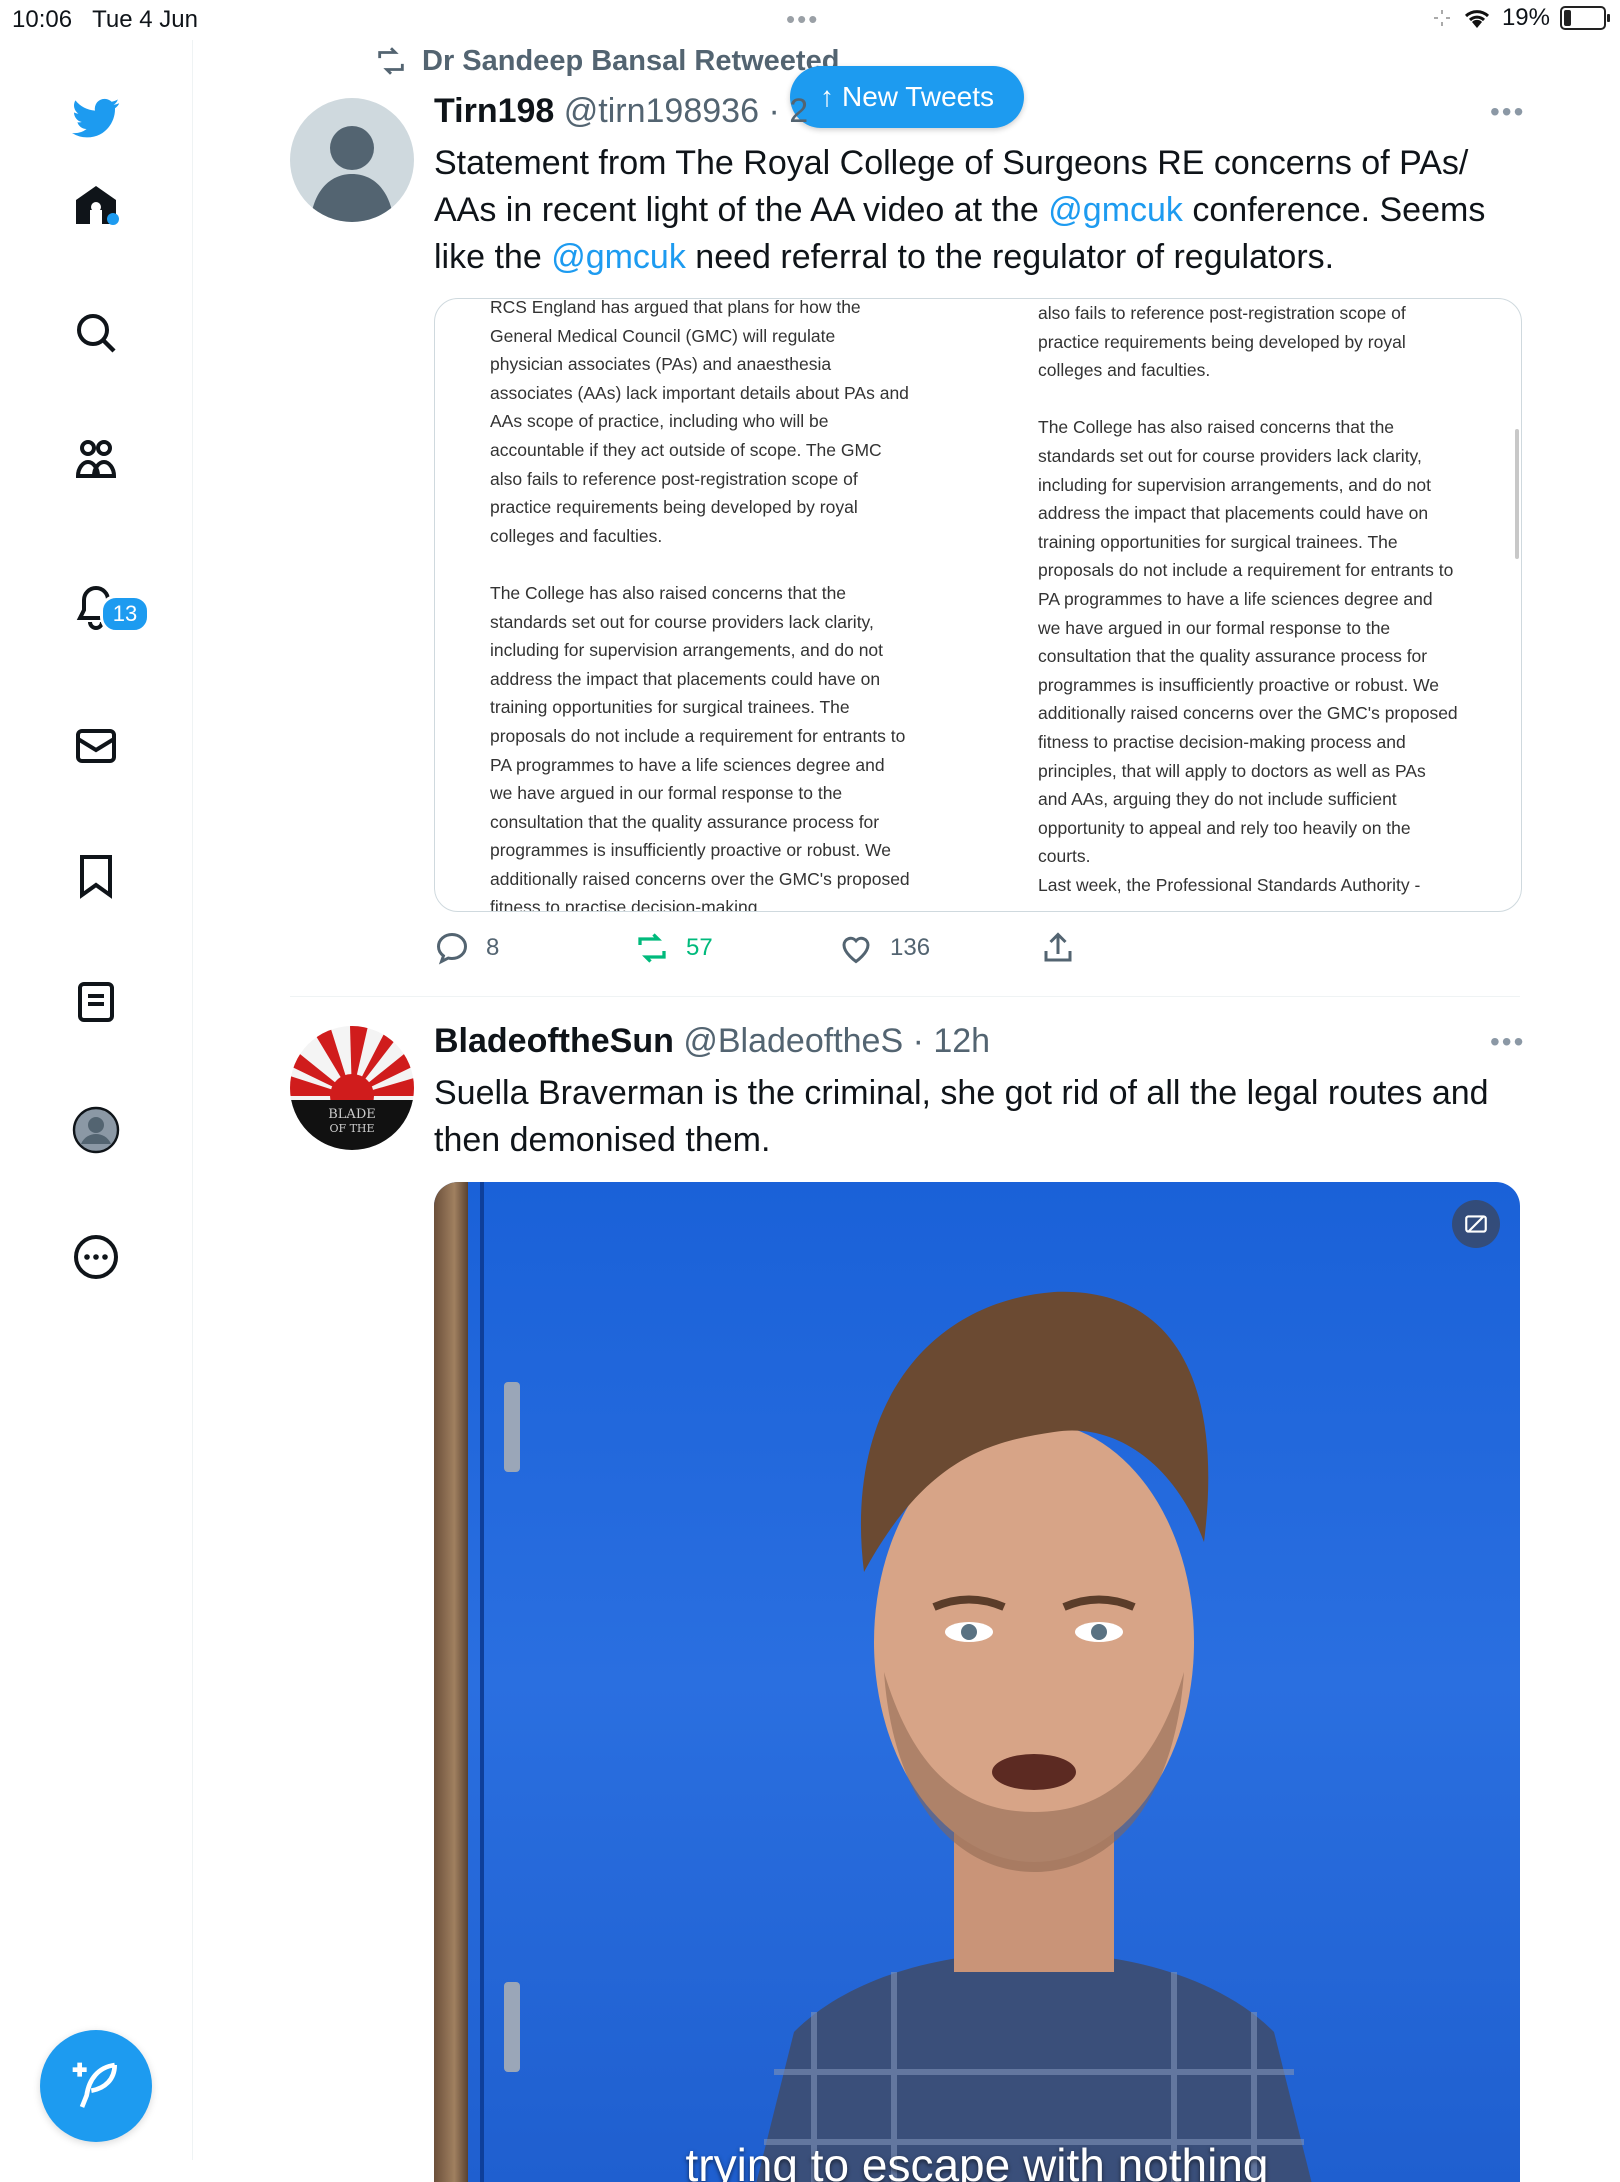 The image size is (1620, 2182). I want to click on status-time: 10:06 Tue 4 Jun, so click(105, 19).